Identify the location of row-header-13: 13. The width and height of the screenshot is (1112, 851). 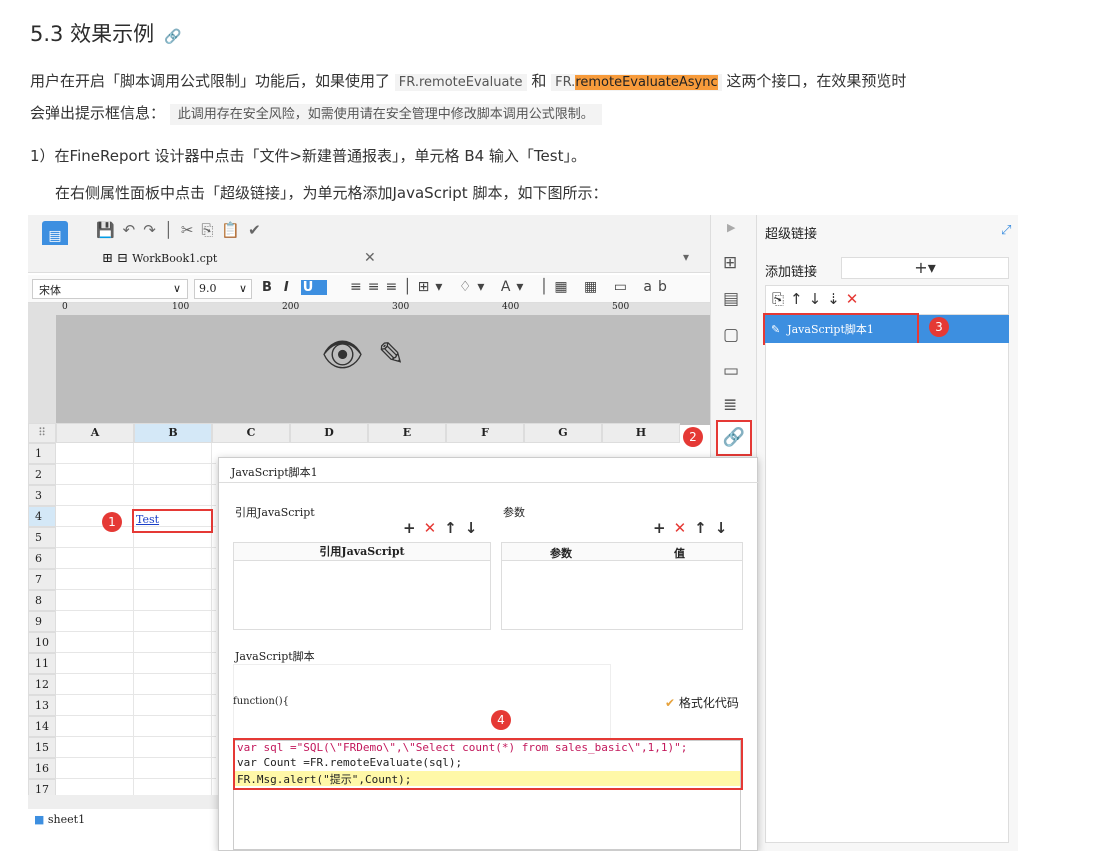
(42, 705).